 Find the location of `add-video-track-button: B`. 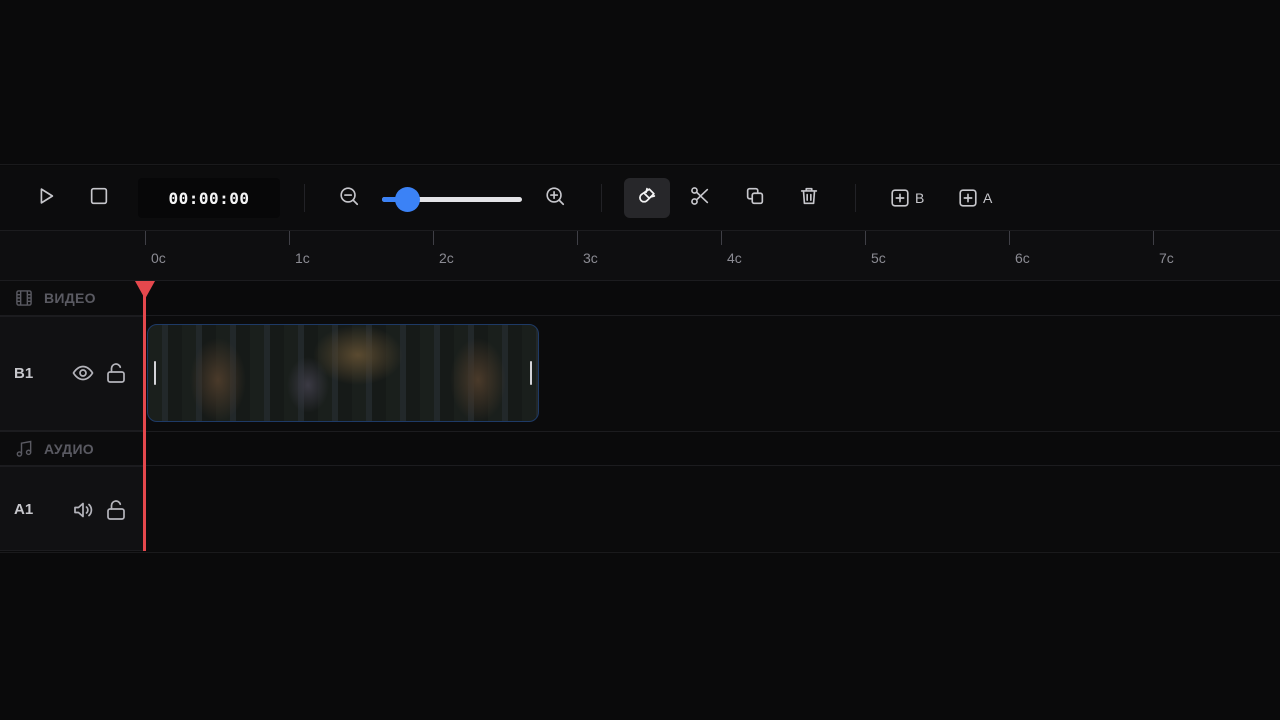

add-video-track-button: B is located at coordinates (906, 198).